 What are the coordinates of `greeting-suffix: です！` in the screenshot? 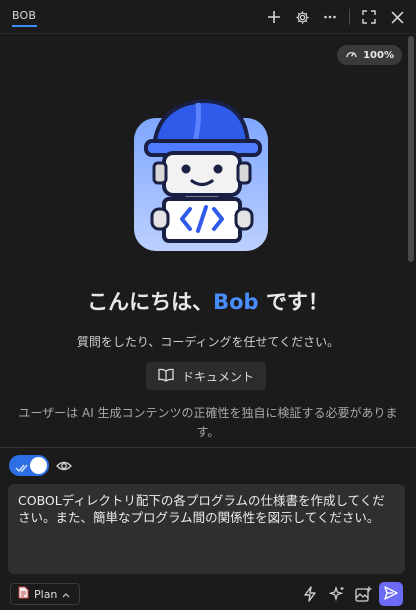 It's located at (293, 302).